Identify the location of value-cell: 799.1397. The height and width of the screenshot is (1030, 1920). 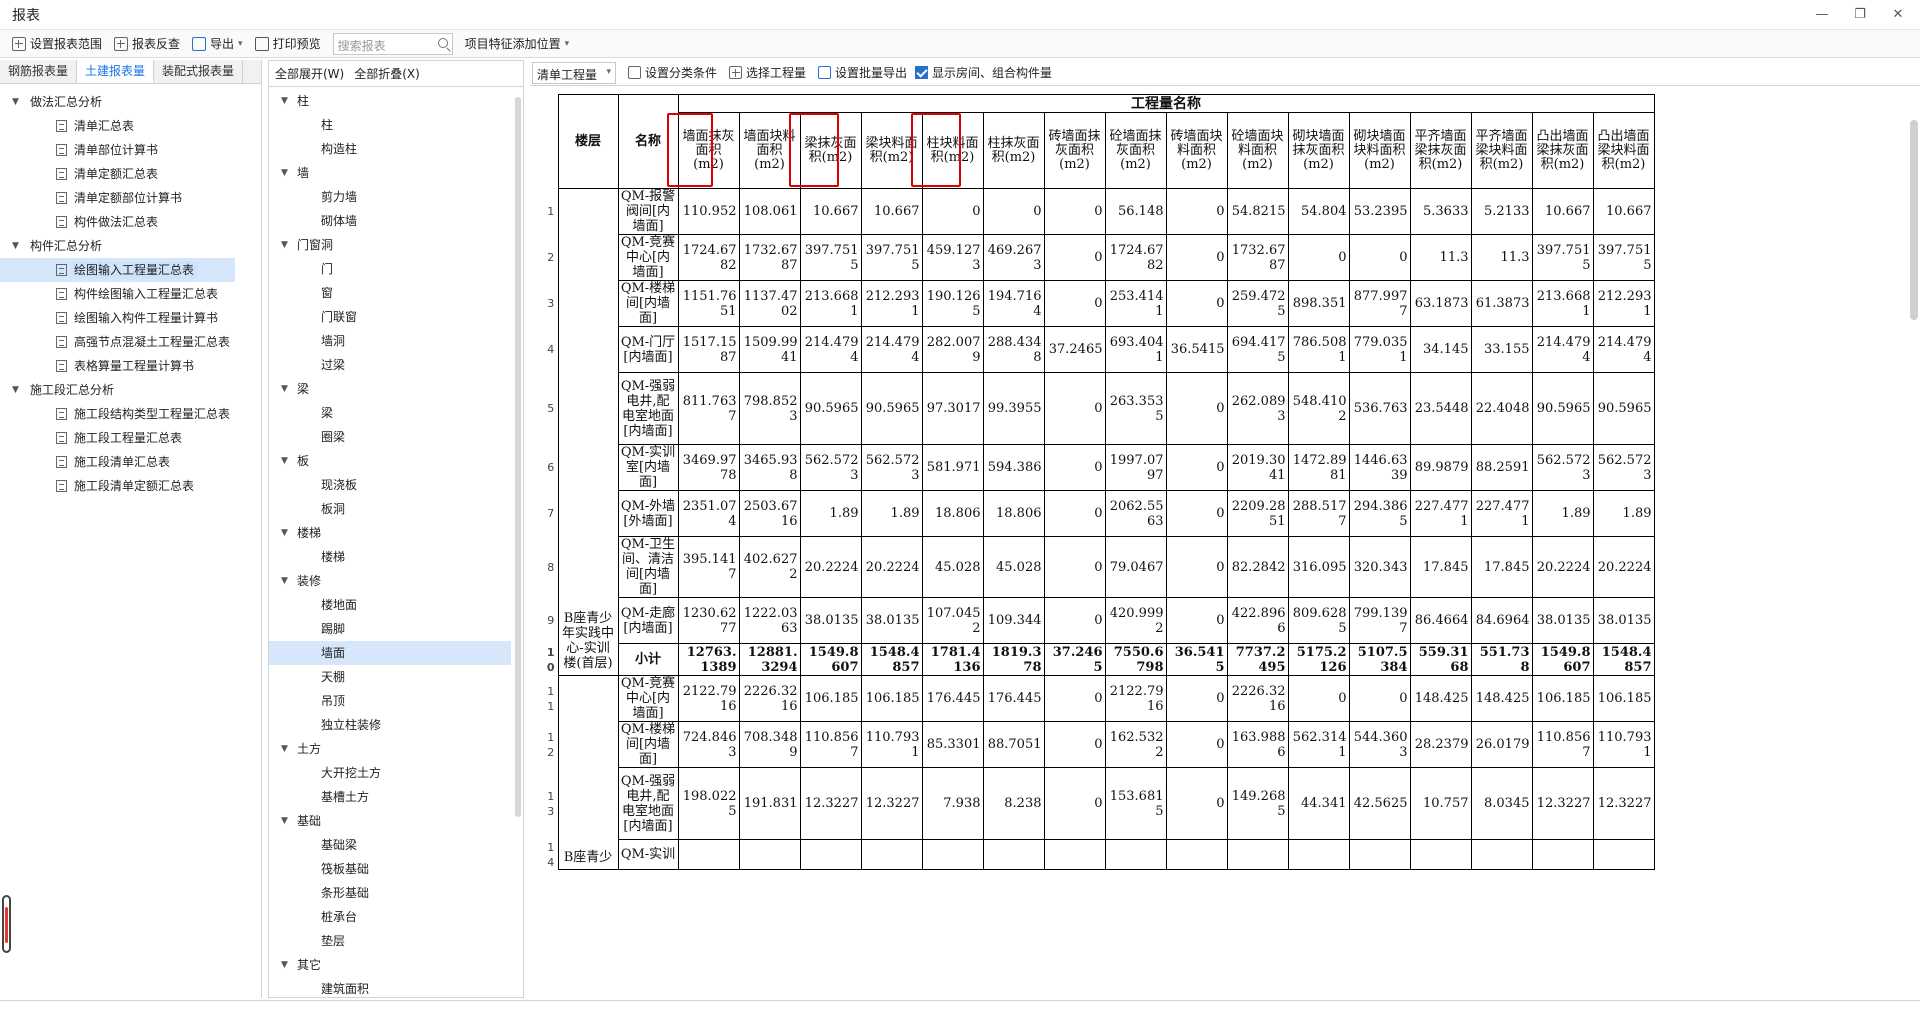
(1379, 620).